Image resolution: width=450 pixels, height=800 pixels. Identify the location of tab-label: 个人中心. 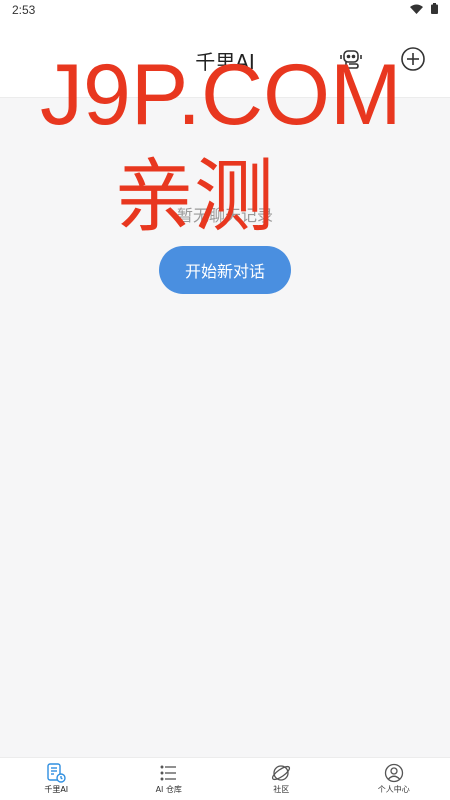
(393, 789).